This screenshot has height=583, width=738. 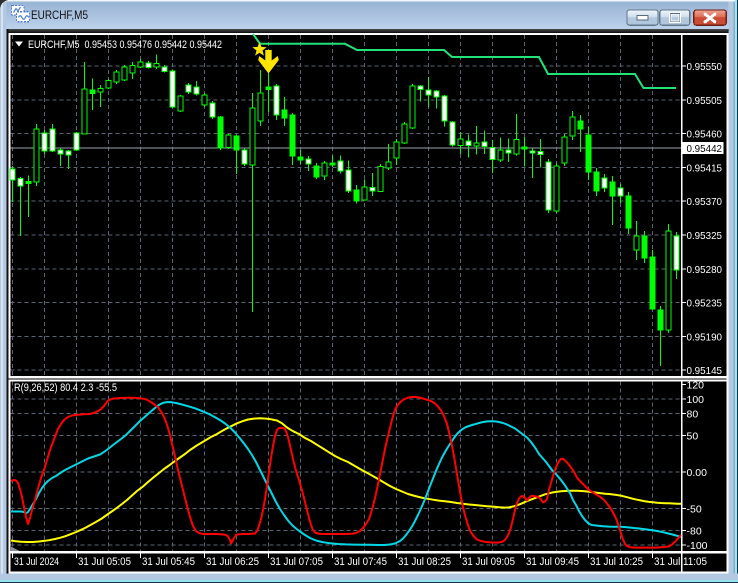 What do you see at coordinates (168, 562) in the screenshot?
I see `svg-text: 31 Jul 05:45` at bounding box center [168, 562].